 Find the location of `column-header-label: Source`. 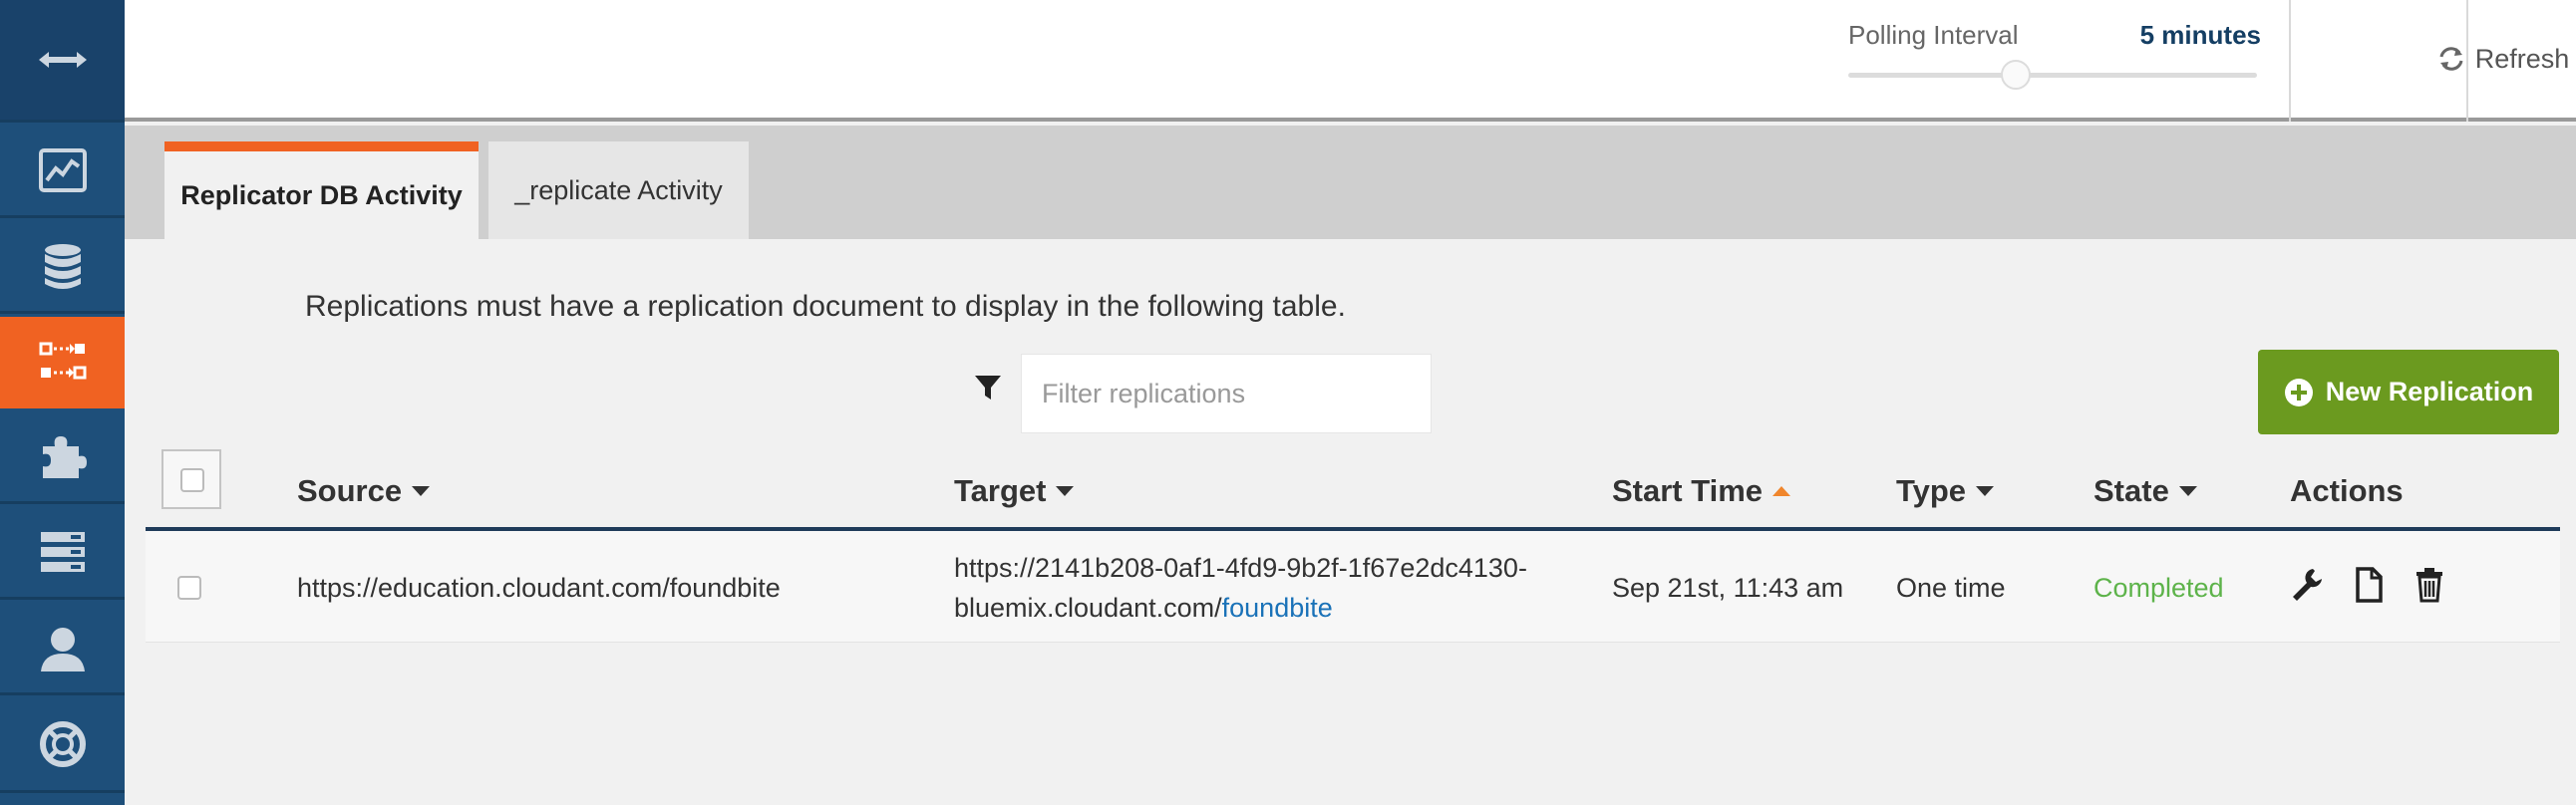

column-header-label: Source is located at coordinates (350, 491).